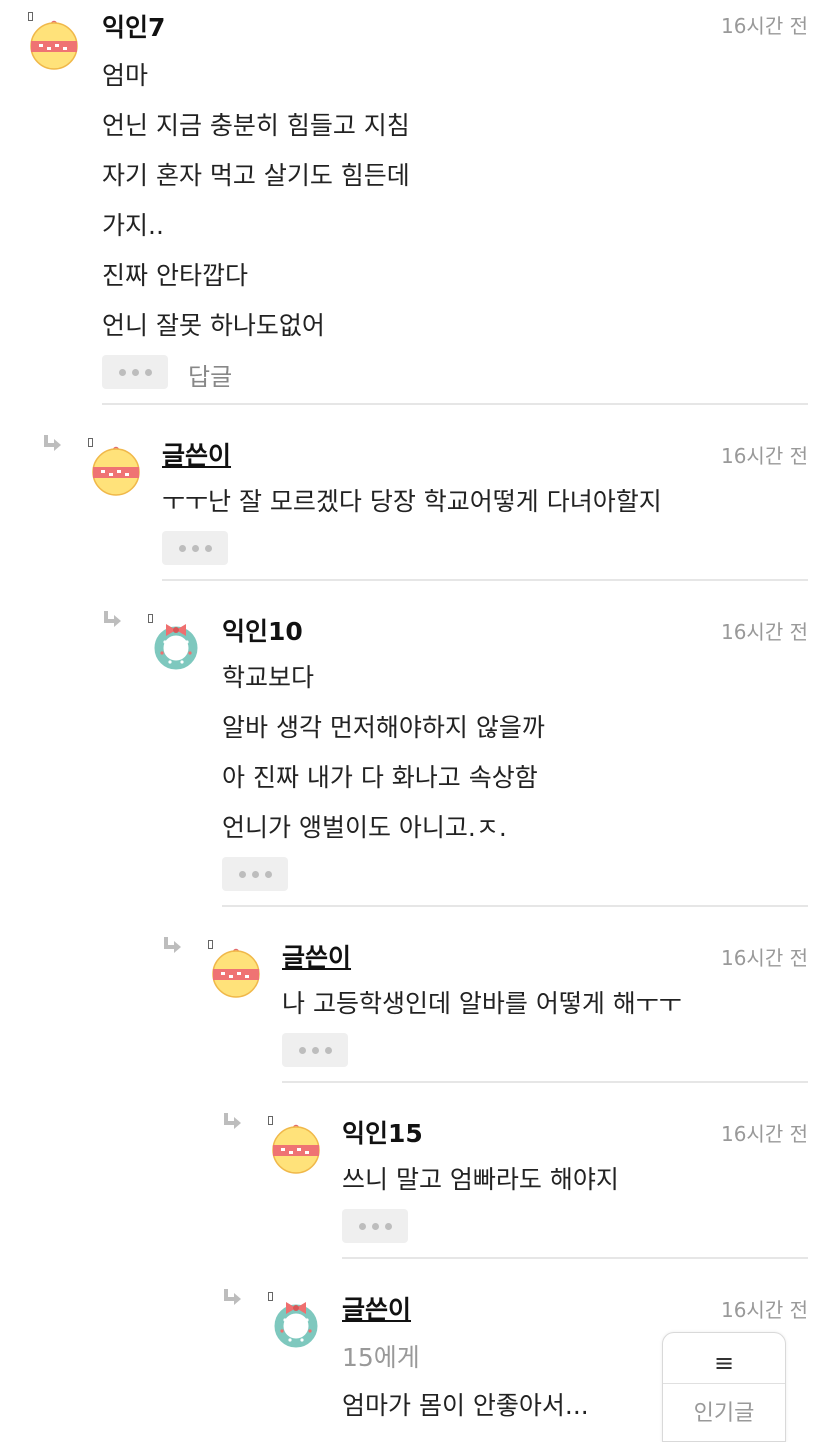 This screenshot has height=1442, width=828. I want to click on comment-text-line: 언니가 앵벌이도 아니고.ㅈ., so click(364, 827).